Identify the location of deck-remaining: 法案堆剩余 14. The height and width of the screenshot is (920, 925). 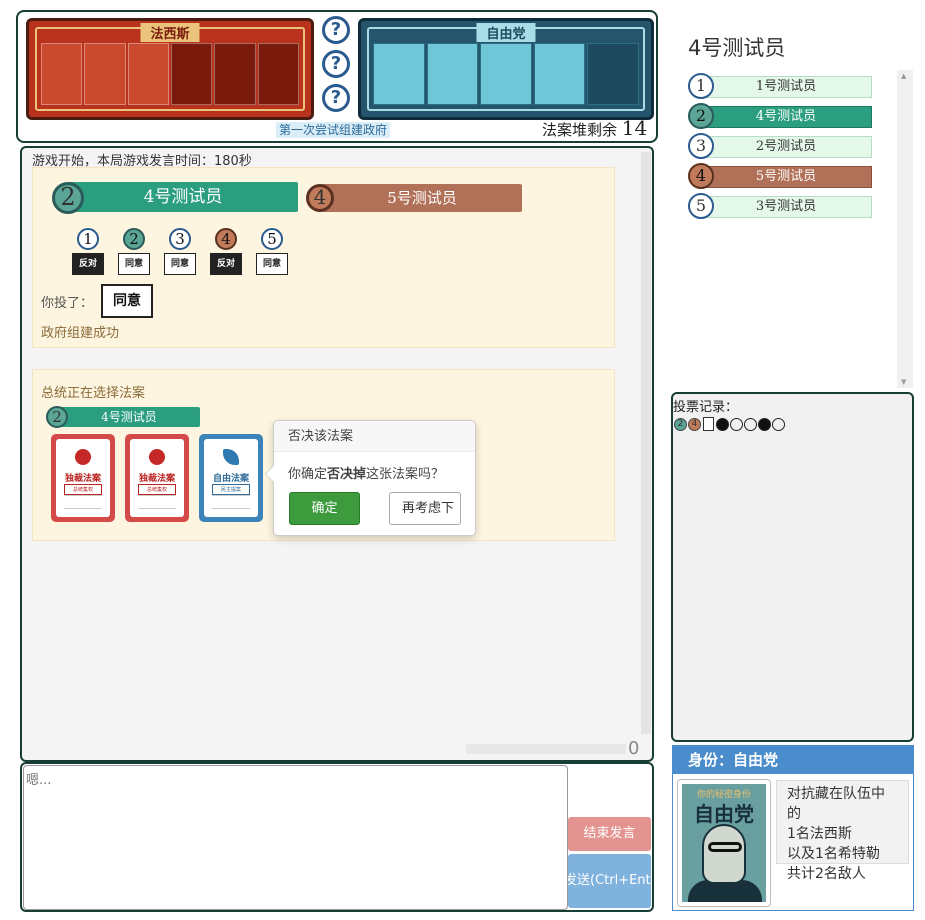
(594, 128).